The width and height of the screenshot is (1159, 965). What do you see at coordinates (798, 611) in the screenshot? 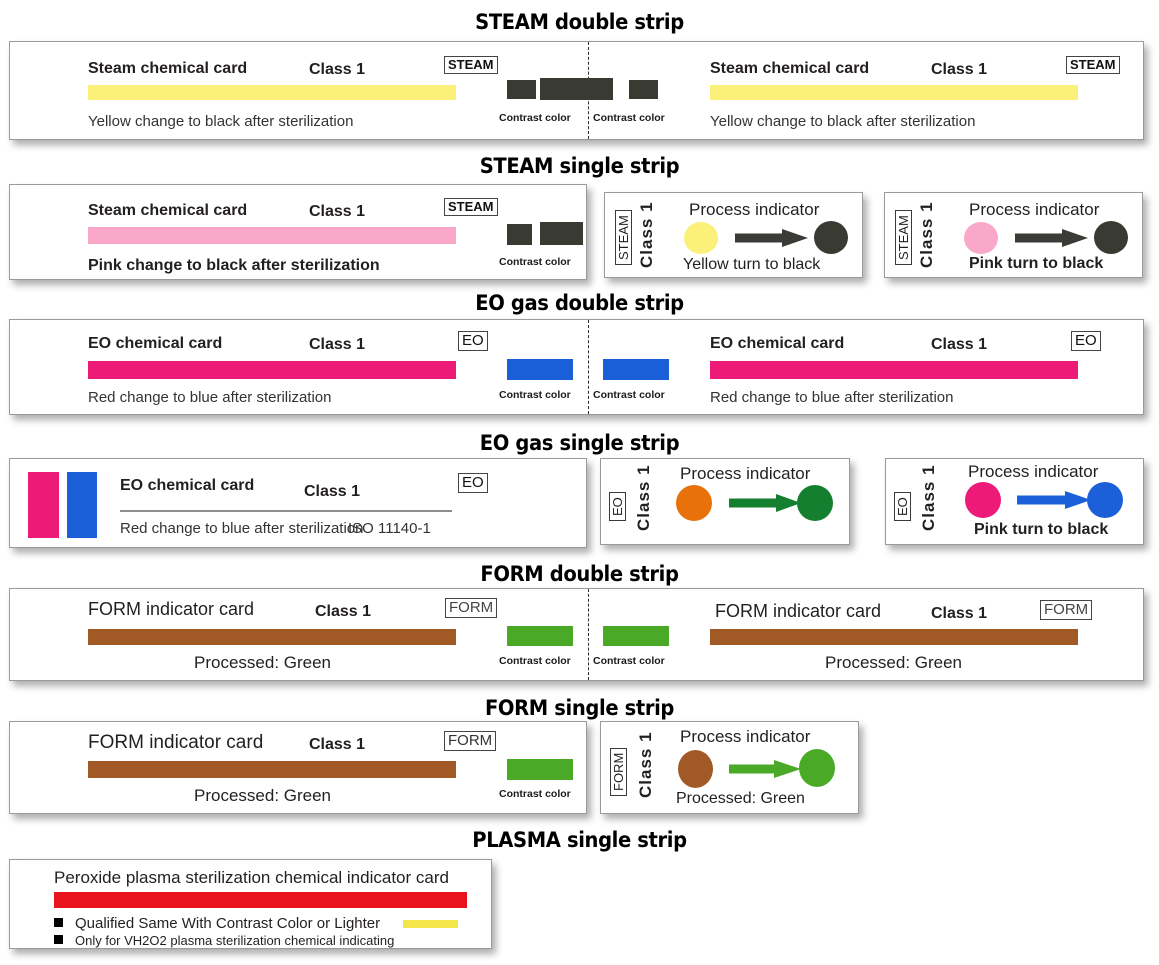
I see `form-double-right-title: FORM indicator card` at bounding box center [798, 611].